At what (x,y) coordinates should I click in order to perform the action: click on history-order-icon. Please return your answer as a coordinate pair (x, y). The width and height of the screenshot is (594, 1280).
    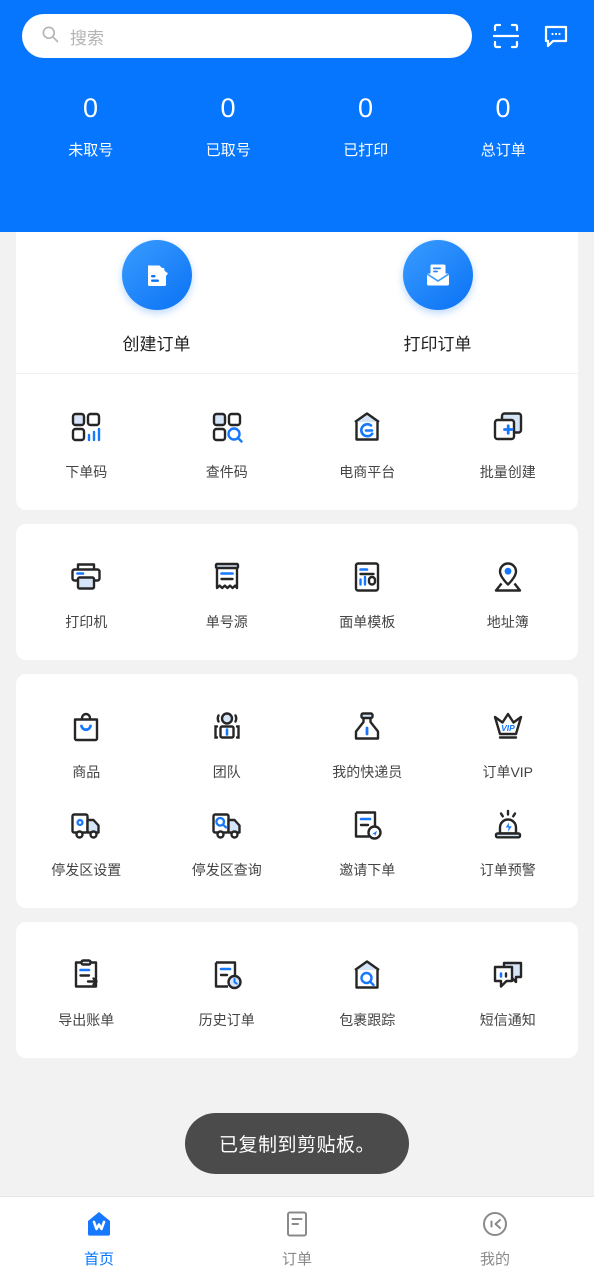
    Looking at the image, I should click on (227, 975).